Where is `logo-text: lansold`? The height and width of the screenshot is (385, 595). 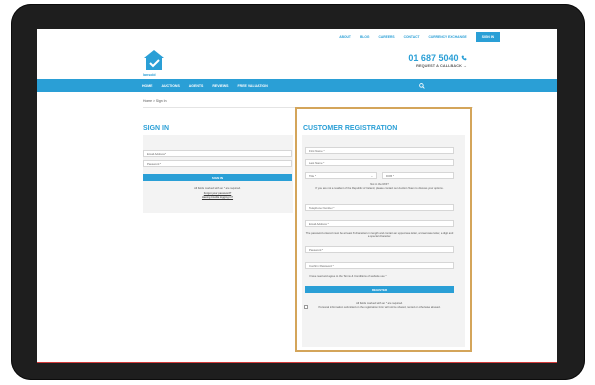
logo-text: lansold is located at coordinates (149, 75).